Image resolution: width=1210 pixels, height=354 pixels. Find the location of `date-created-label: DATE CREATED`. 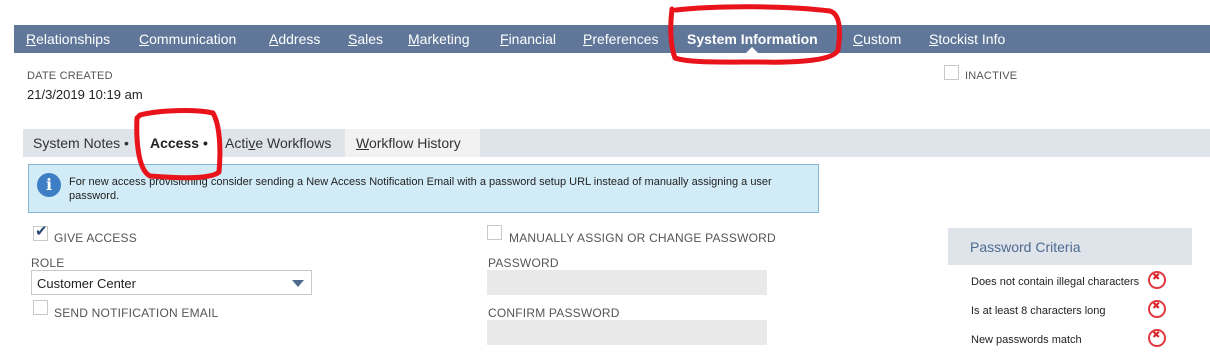

date-created-label: DATE CREATED is located at coordinates (70, 76).